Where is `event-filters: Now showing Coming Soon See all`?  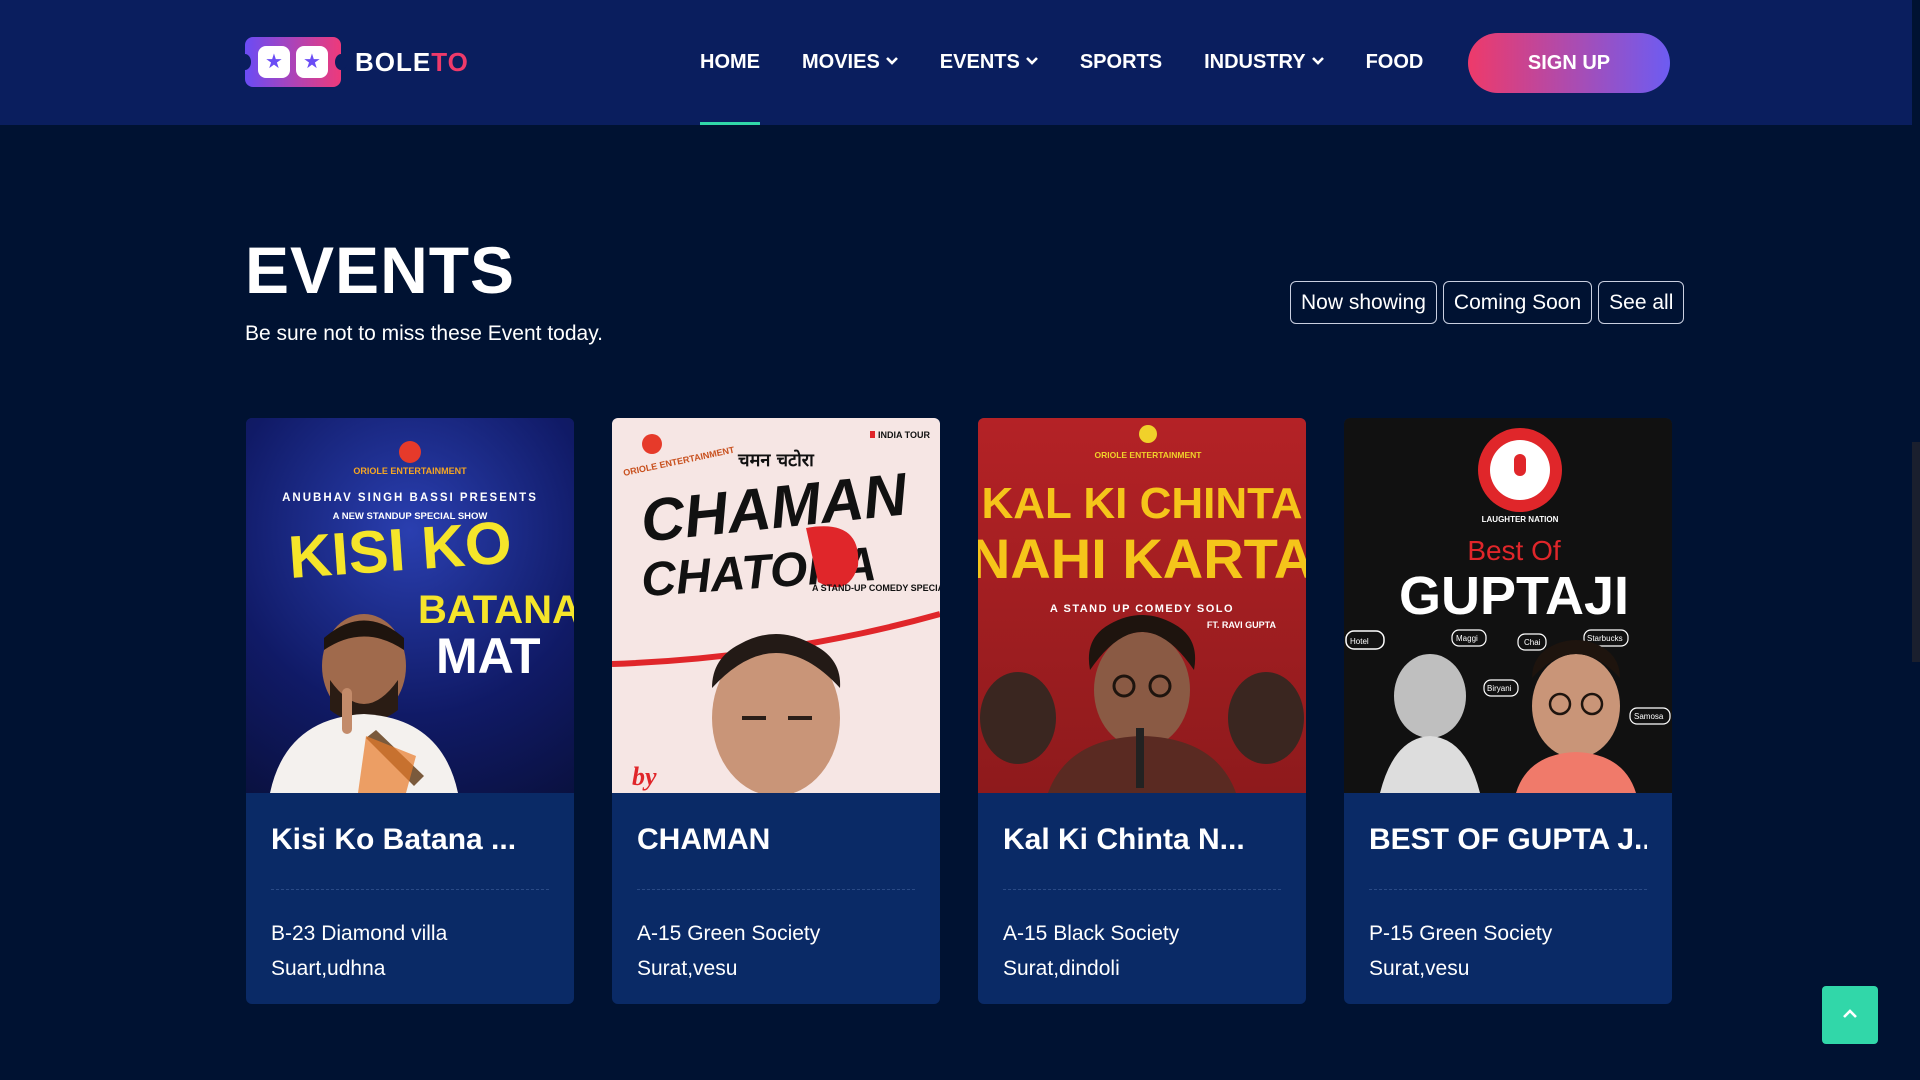 event-filters: Now showing Coming Soon See all is located at coordinates (1487, 302).